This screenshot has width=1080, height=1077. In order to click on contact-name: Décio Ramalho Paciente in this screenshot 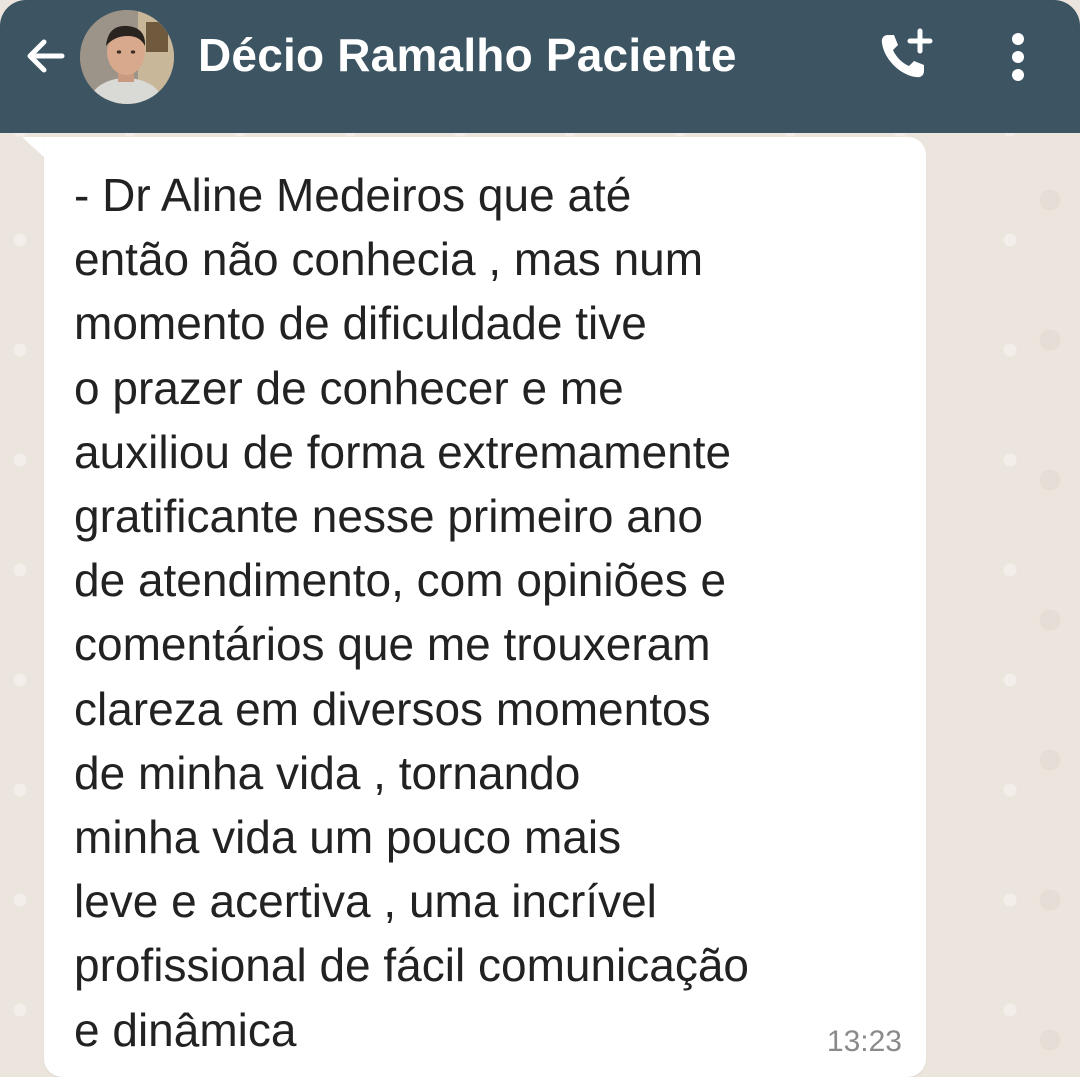, I will do `click(467, 55)`.